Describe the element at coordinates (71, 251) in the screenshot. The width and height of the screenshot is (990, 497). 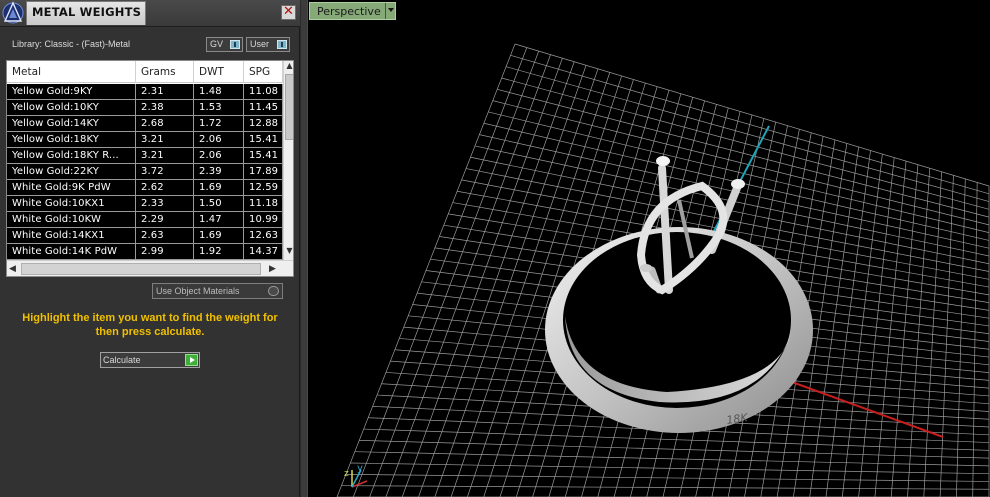
I see `metal-cell: White Gold:14K PdW` at that location.